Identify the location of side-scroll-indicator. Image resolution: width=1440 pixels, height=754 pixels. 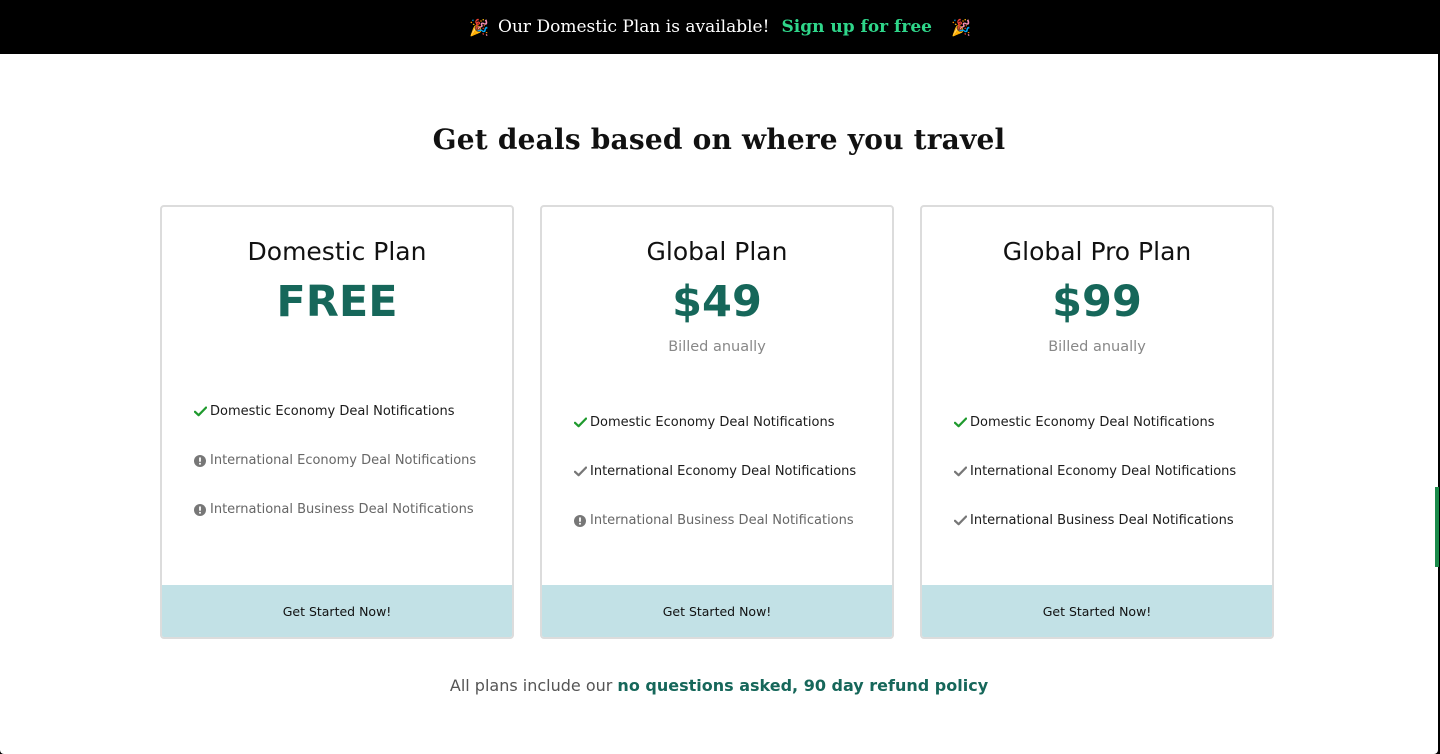
(1437, 527).